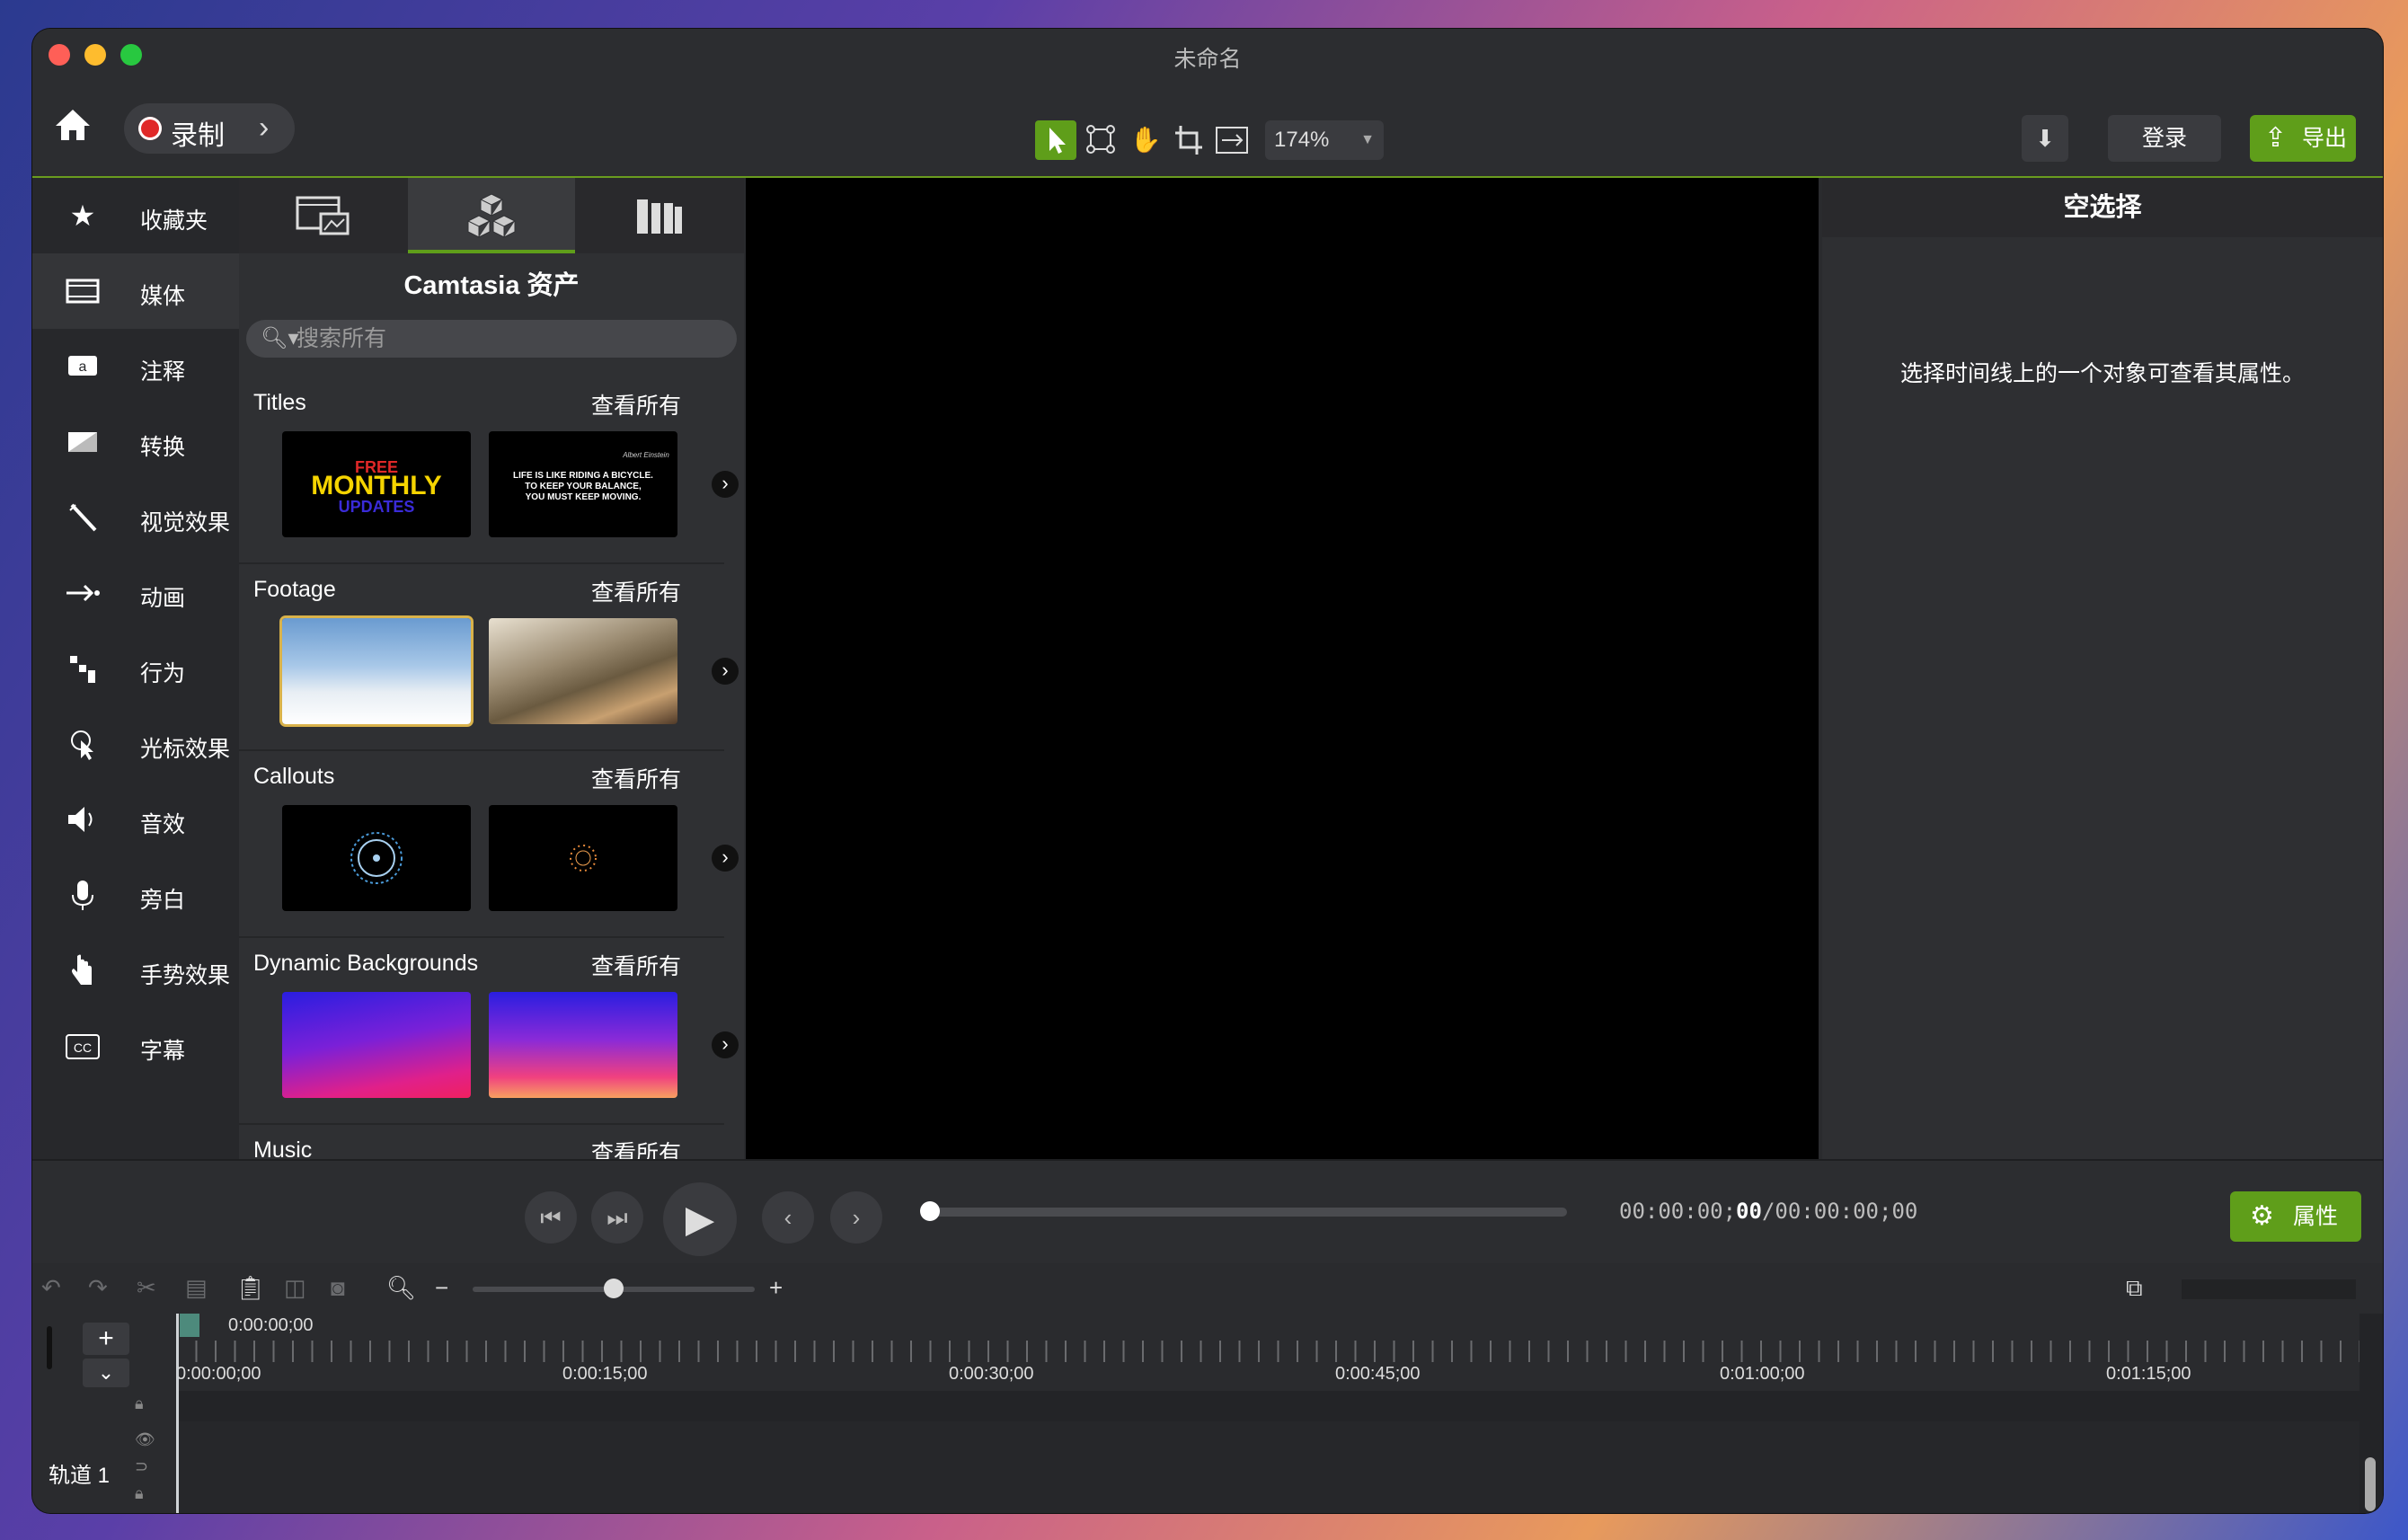  What do you see at coordinates (72, 124) in the screenshot?
I see `home-button` at bounding box center [72, 124].